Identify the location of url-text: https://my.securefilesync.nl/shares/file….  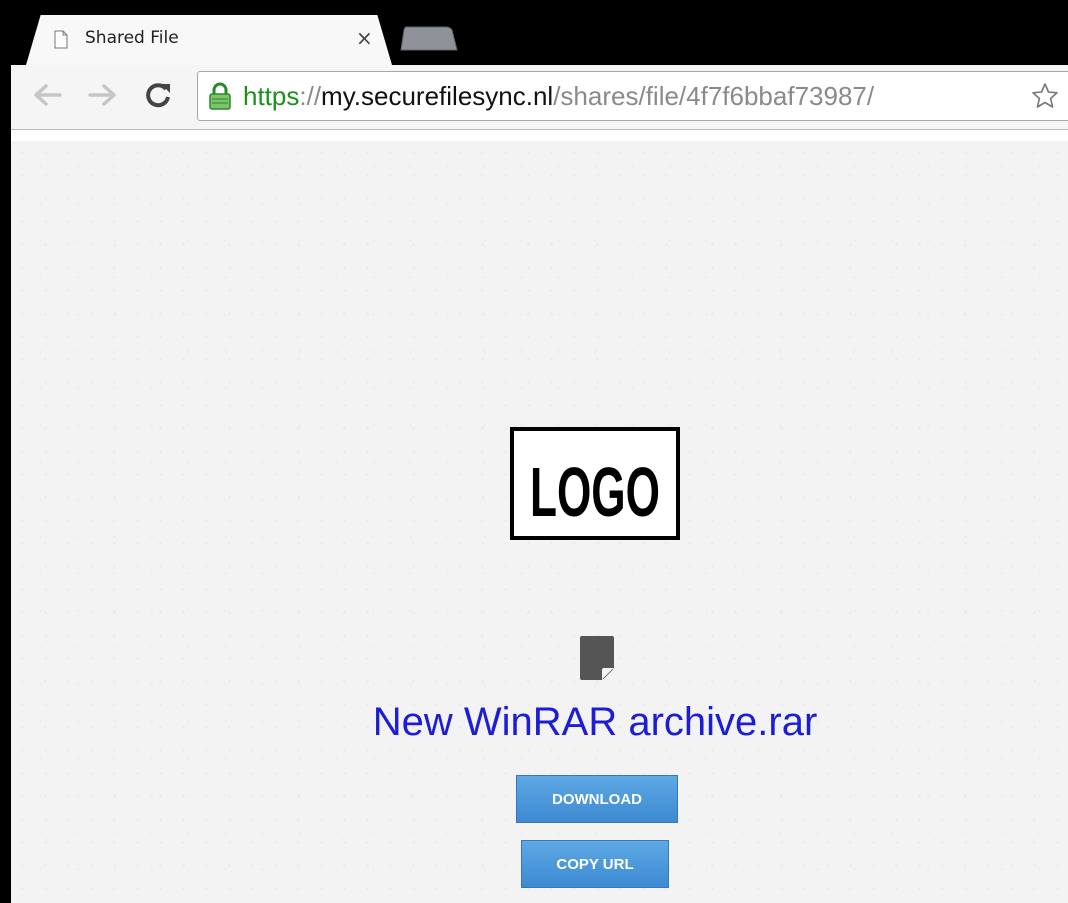
(558, 96).